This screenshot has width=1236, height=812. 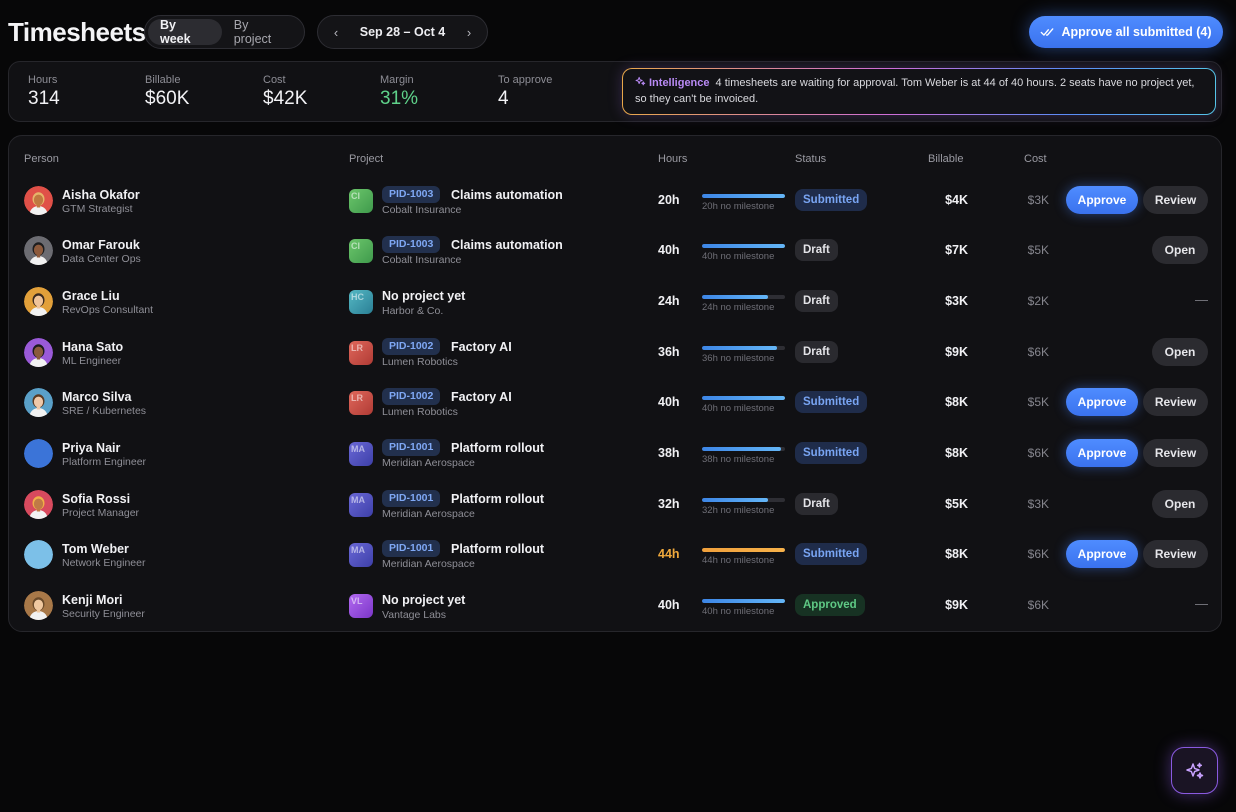 What do you see at coordinates (738, 358) in the screenshot?
I see `milestone-note: 36h no milestone` at bounding box center [738, 358].